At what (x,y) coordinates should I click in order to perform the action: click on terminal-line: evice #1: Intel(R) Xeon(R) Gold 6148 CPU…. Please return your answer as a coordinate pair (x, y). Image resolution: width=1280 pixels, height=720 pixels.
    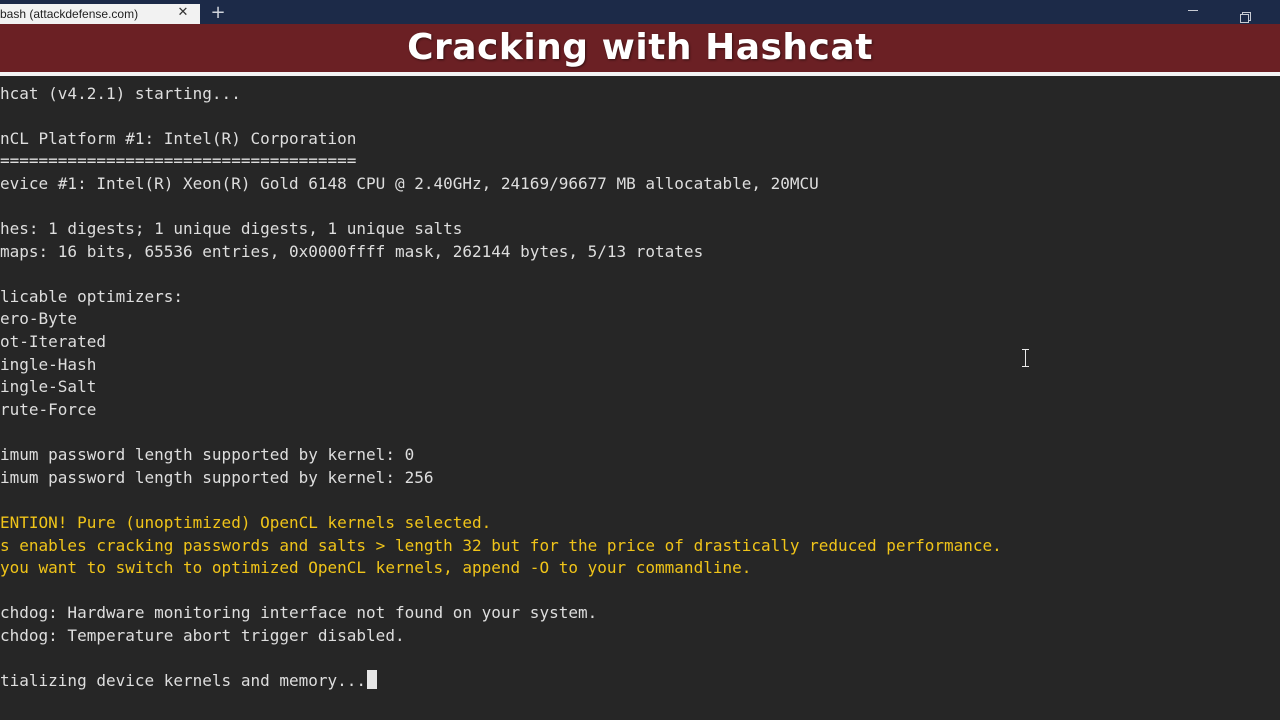
    Looking at the image, I should click on (409, 183).